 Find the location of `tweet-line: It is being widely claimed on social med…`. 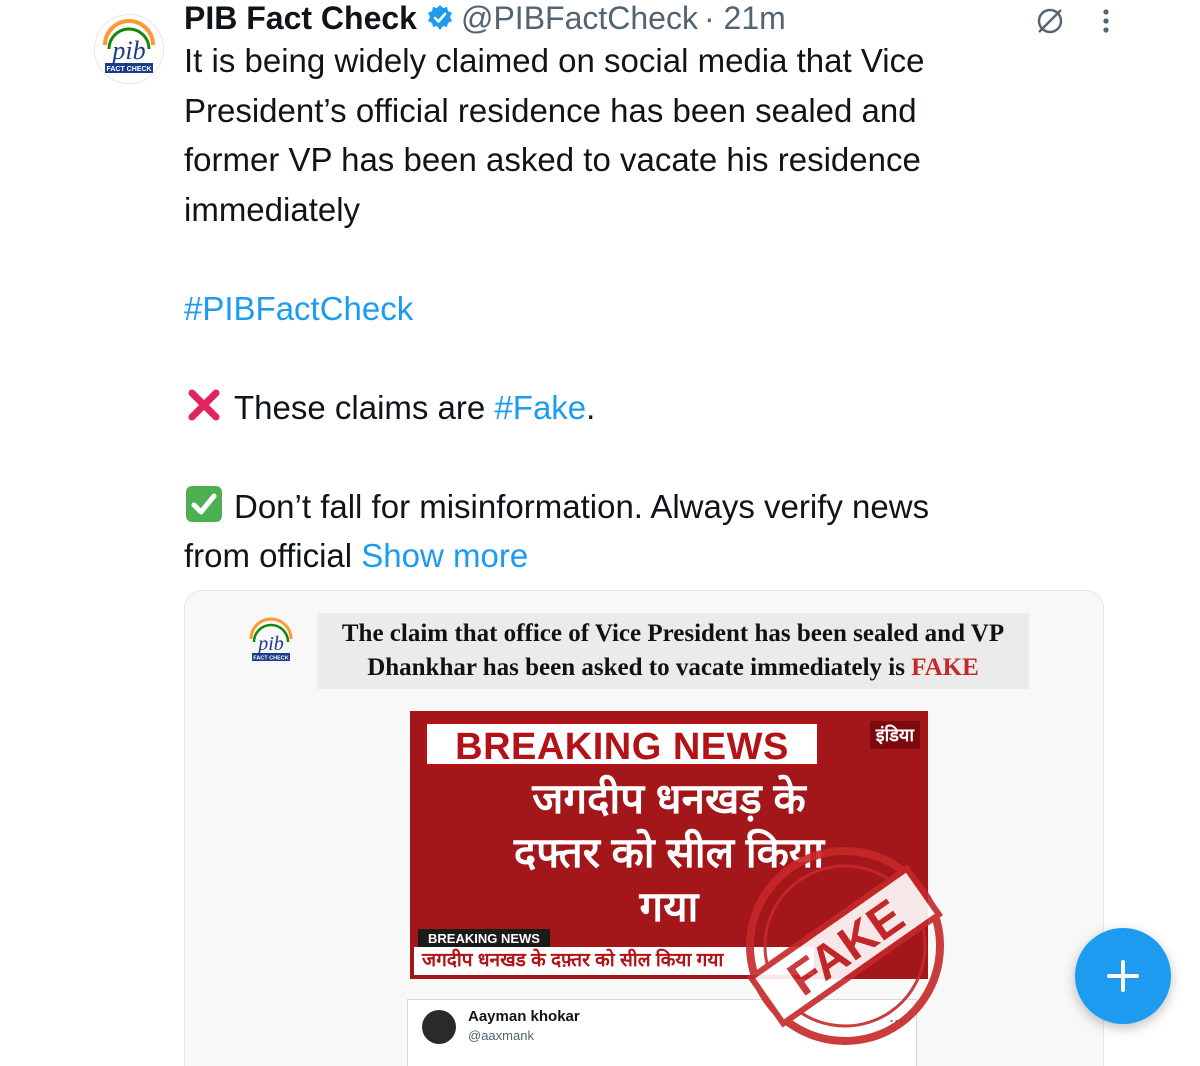

tweet-line: It is being widely claimed on social med… is located at coordinates (554, 60).